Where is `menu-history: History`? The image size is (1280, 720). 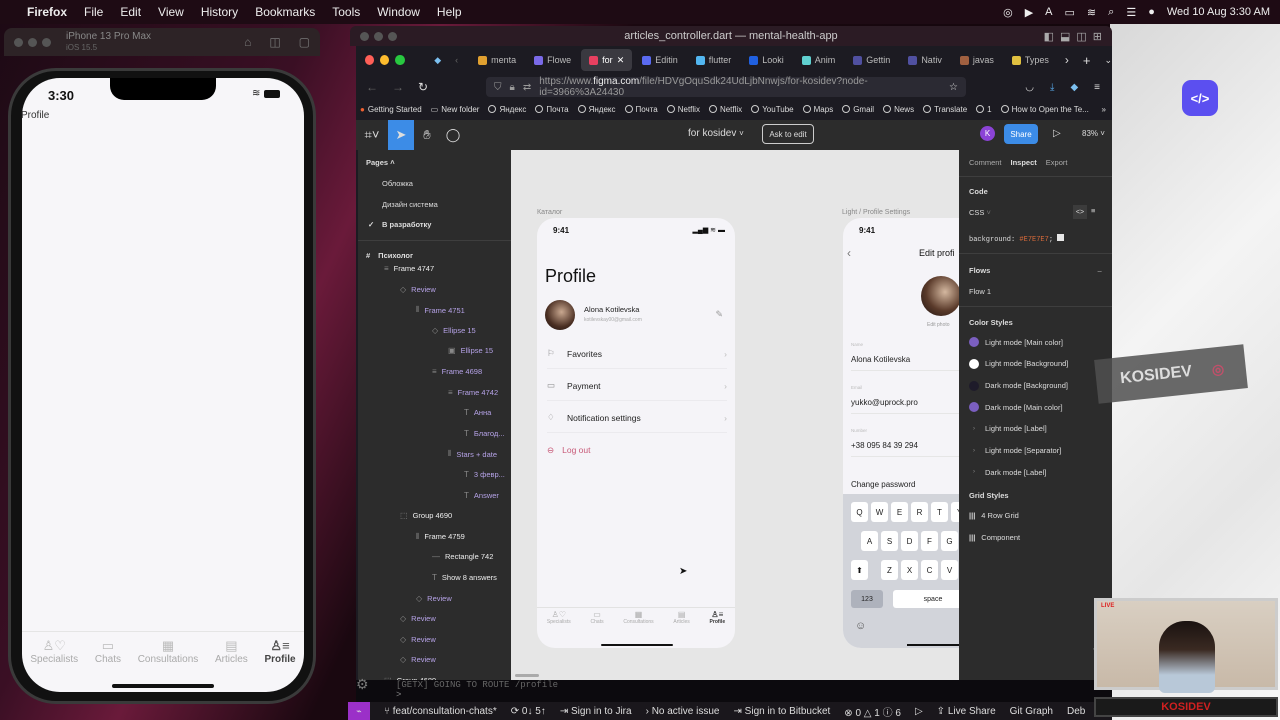 menu-history: History is located at coordinates (219, 12).